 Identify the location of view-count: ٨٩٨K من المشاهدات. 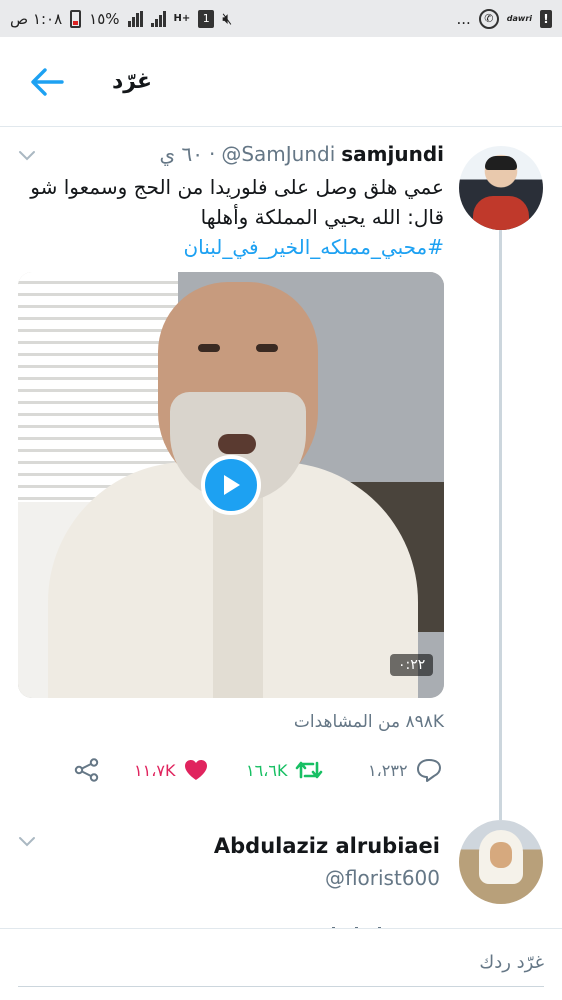
(368, 722).